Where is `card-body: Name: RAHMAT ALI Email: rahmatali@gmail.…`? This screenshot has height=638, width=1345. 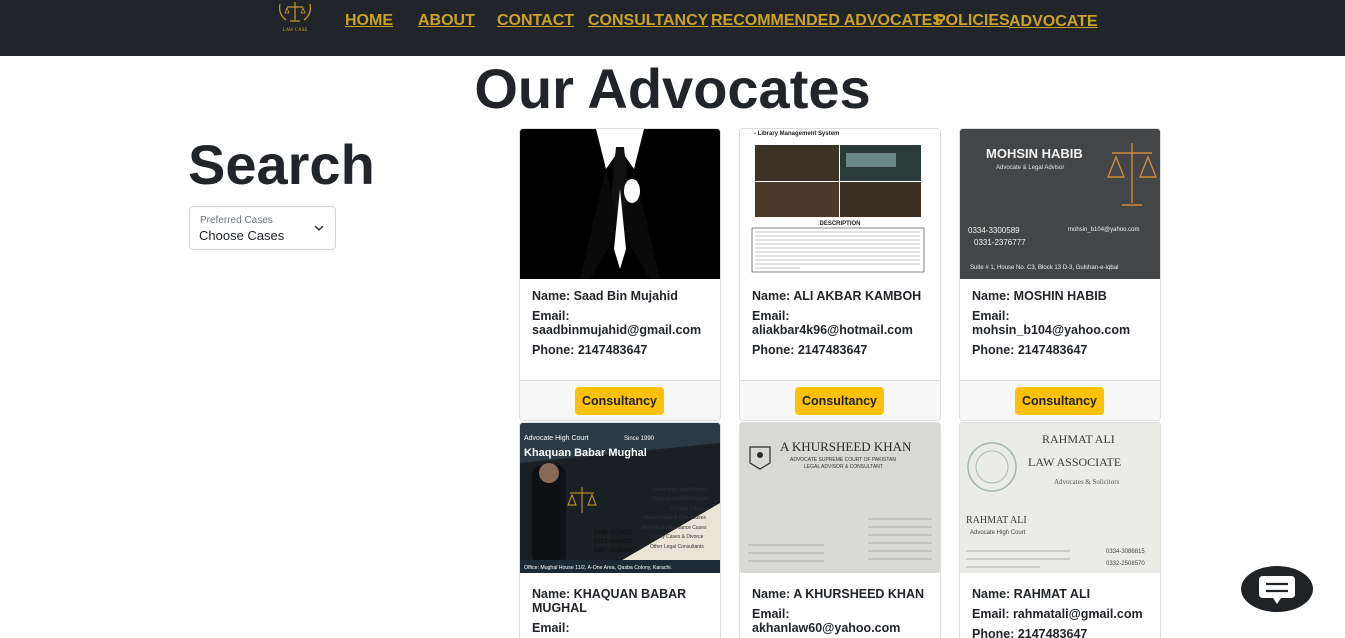 card-body: Name: RAHMAT ALI Email: rahmatali@gmail.… is located at coordinates (1062, 612).